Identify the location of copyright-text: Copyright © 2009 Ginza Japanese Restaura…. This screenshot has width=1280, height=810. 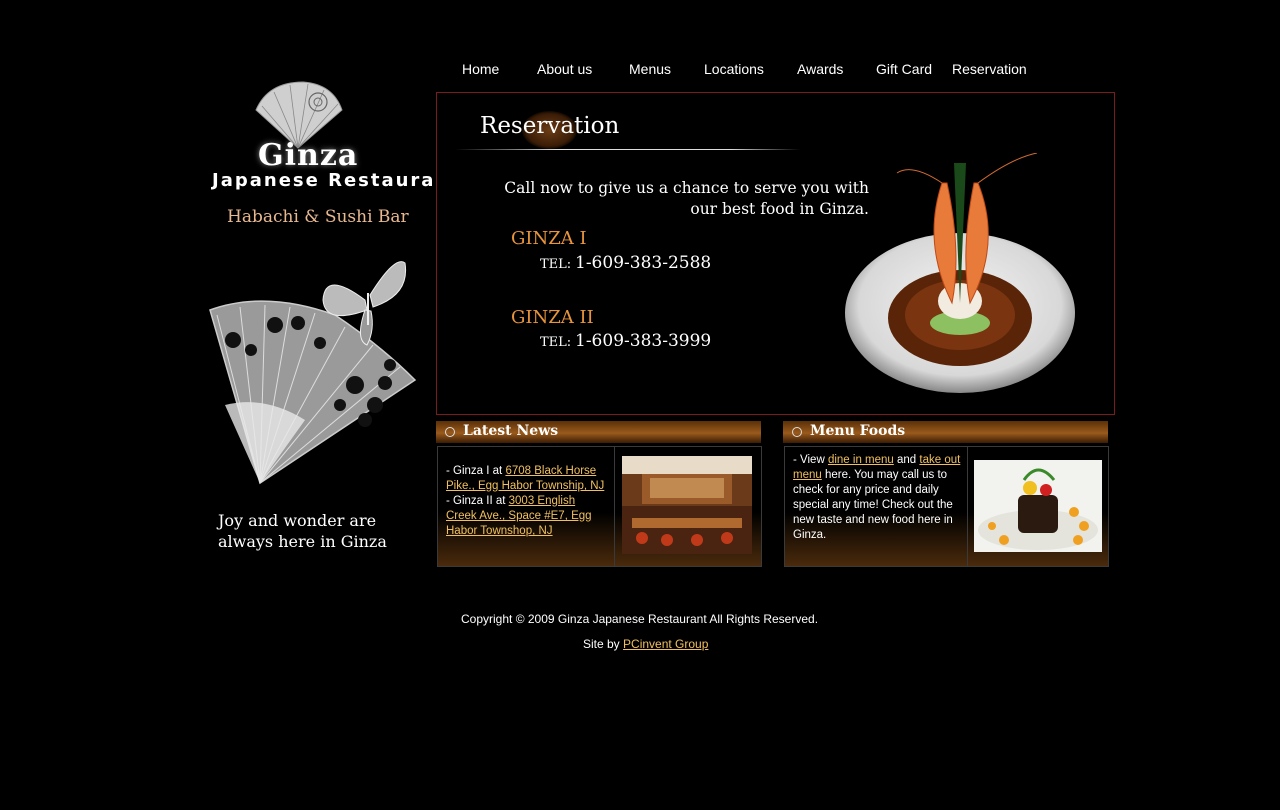
(640, 619).